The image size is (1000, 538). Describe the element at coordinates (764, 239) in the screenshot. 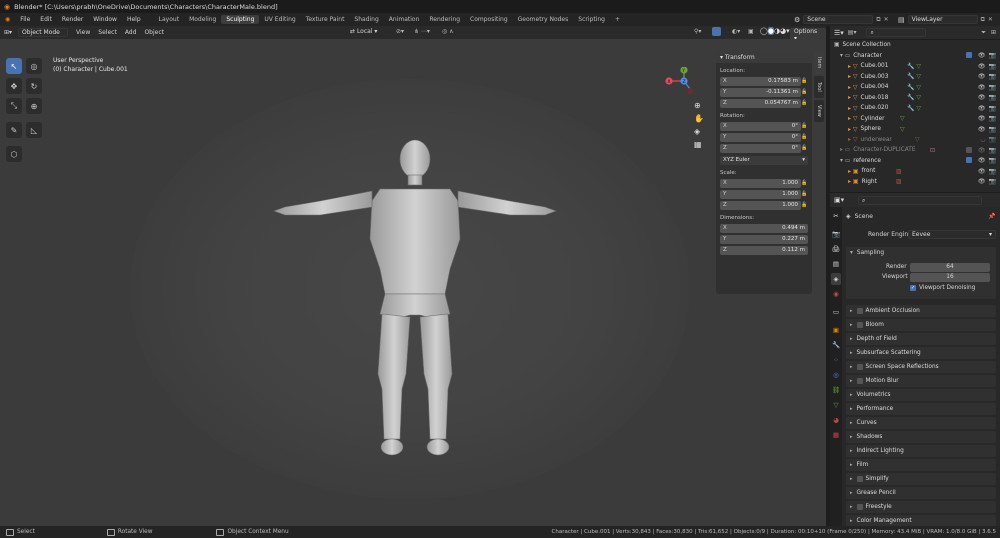

I see `dimensions-y-field: Y 0.227 m` at that location.